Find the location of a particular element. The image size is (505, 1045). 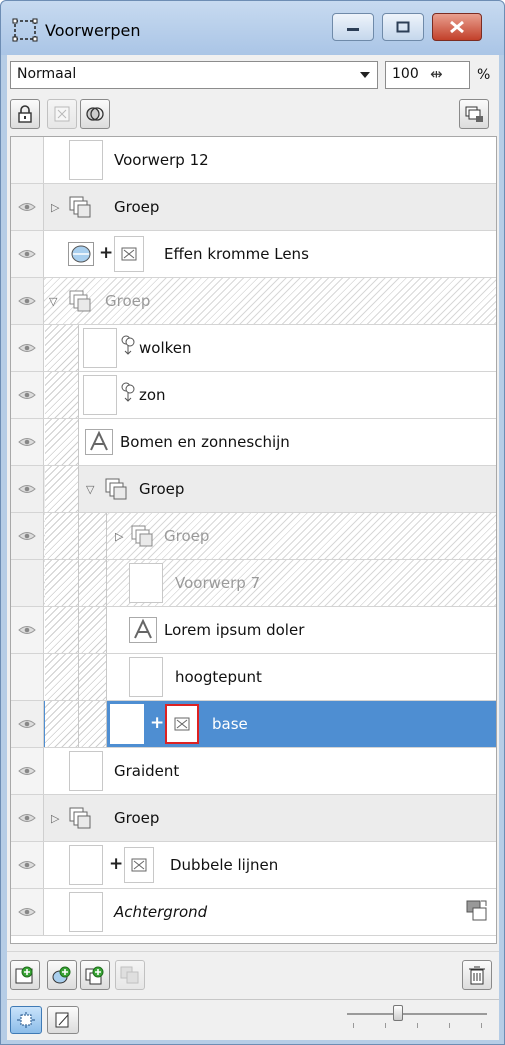

view-thumbnails-button is located at coordinates (26, 1020).